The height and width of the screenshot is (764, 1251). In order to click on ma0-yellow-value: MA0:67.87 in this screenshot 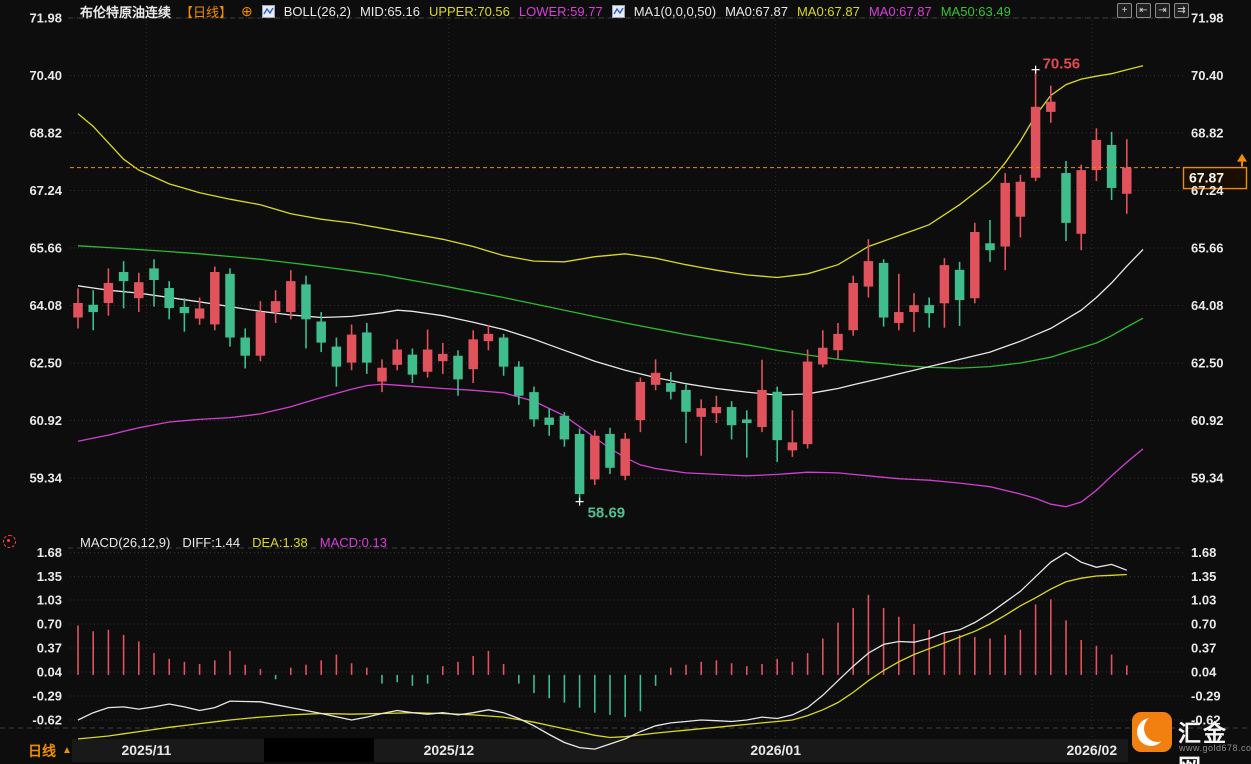, I will do `click(828, 11)`.